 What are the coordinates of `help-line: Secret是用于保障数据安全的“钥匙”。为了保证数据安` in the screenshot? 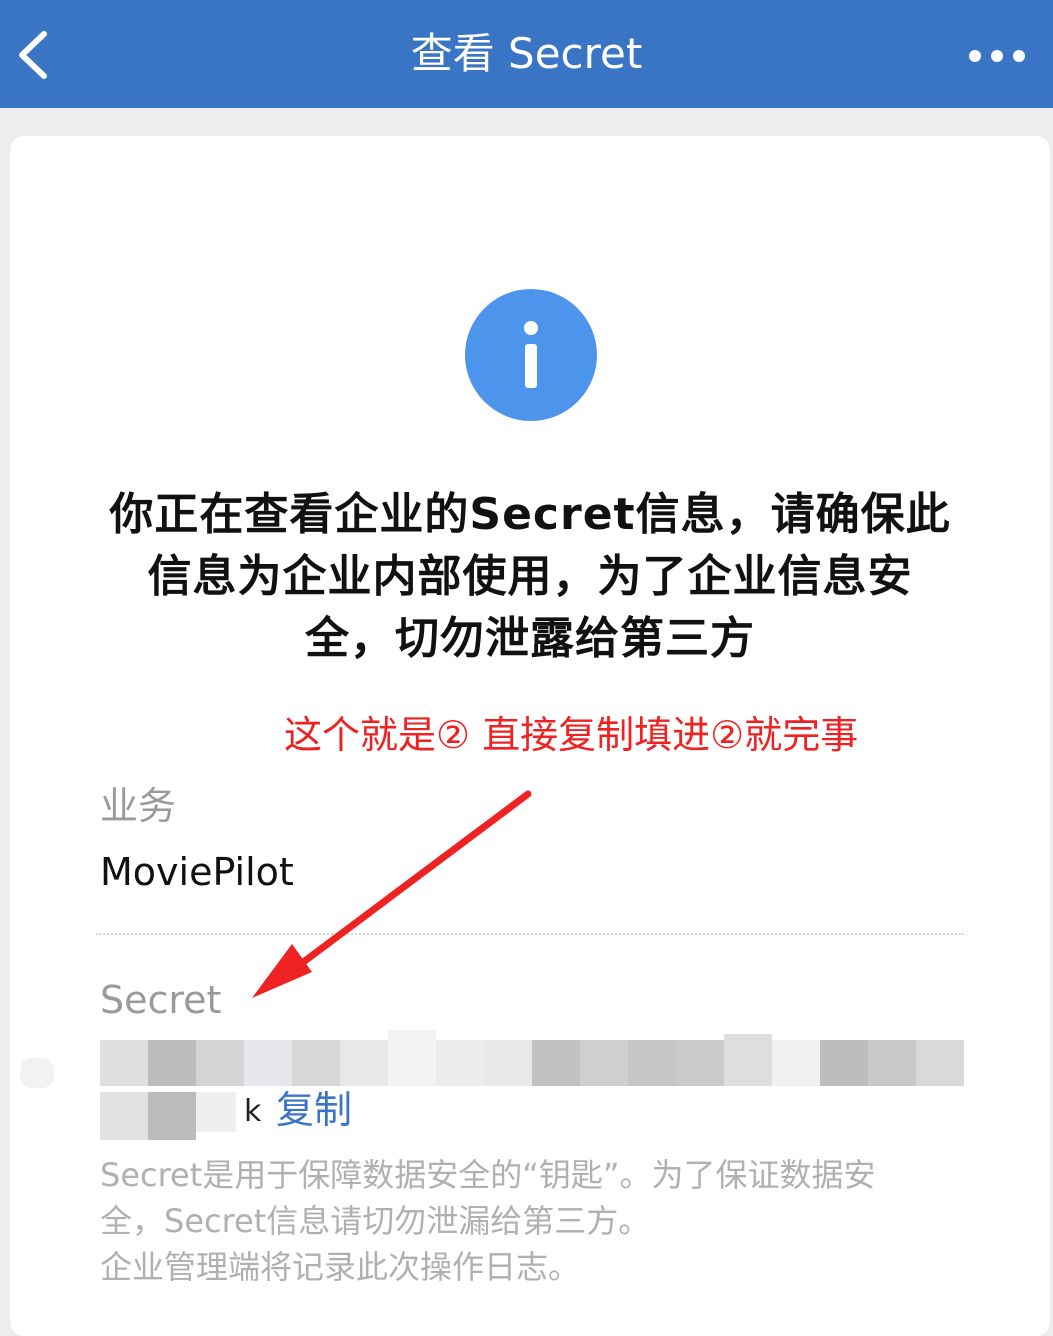 It's located at (488, 1175).